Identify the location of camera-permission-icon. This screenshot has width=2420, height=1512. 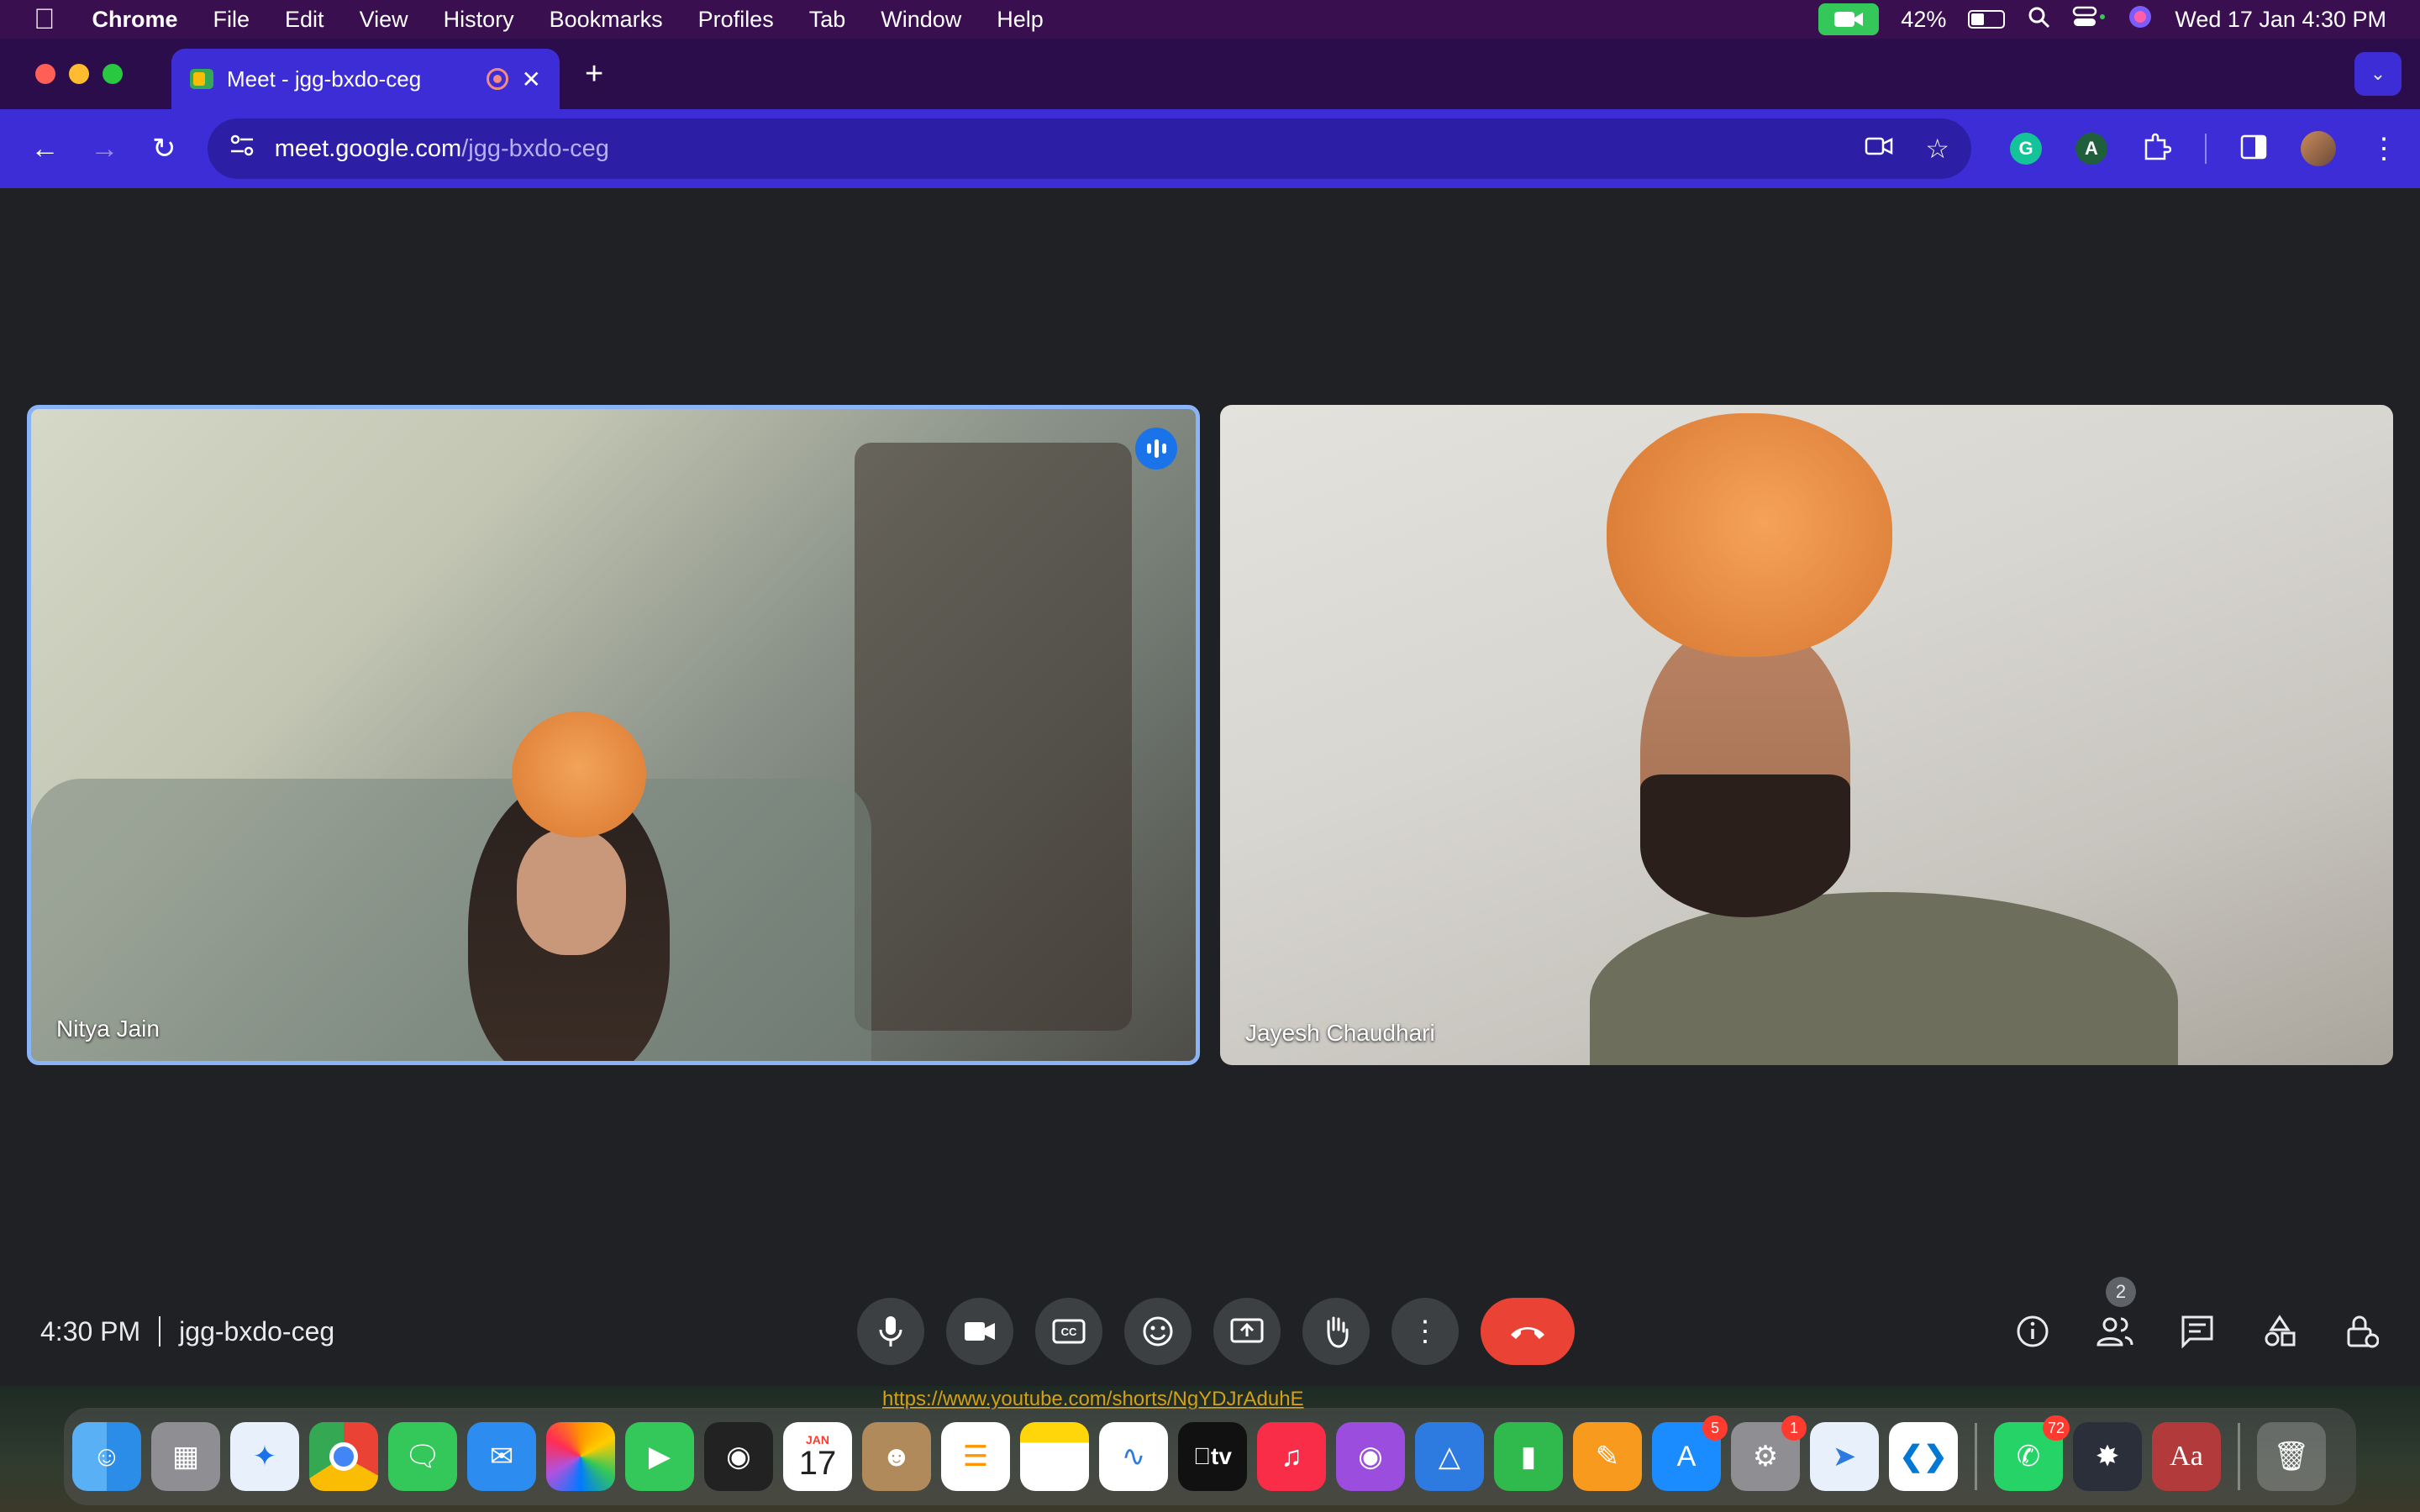
(1879, 149).